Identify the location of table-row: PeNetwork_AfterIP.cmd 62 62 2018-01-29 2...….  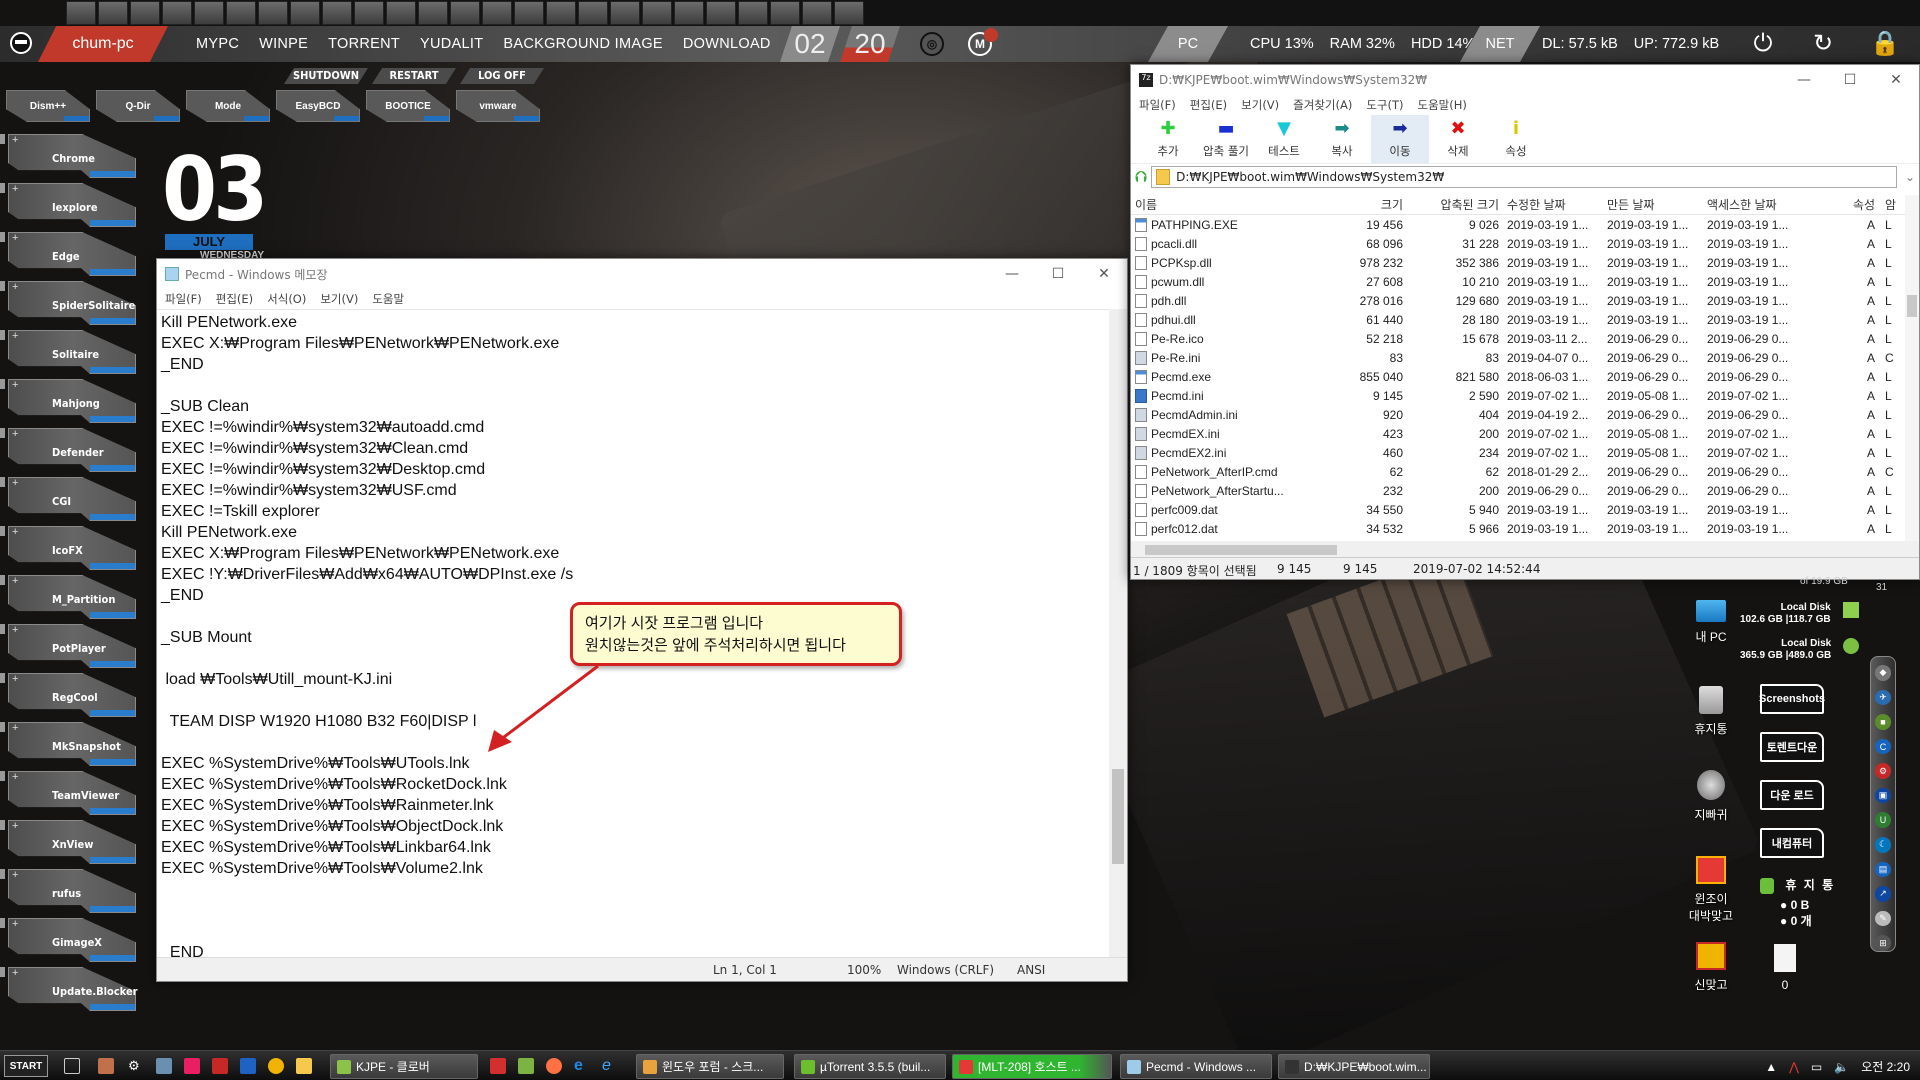
(1525, 471).